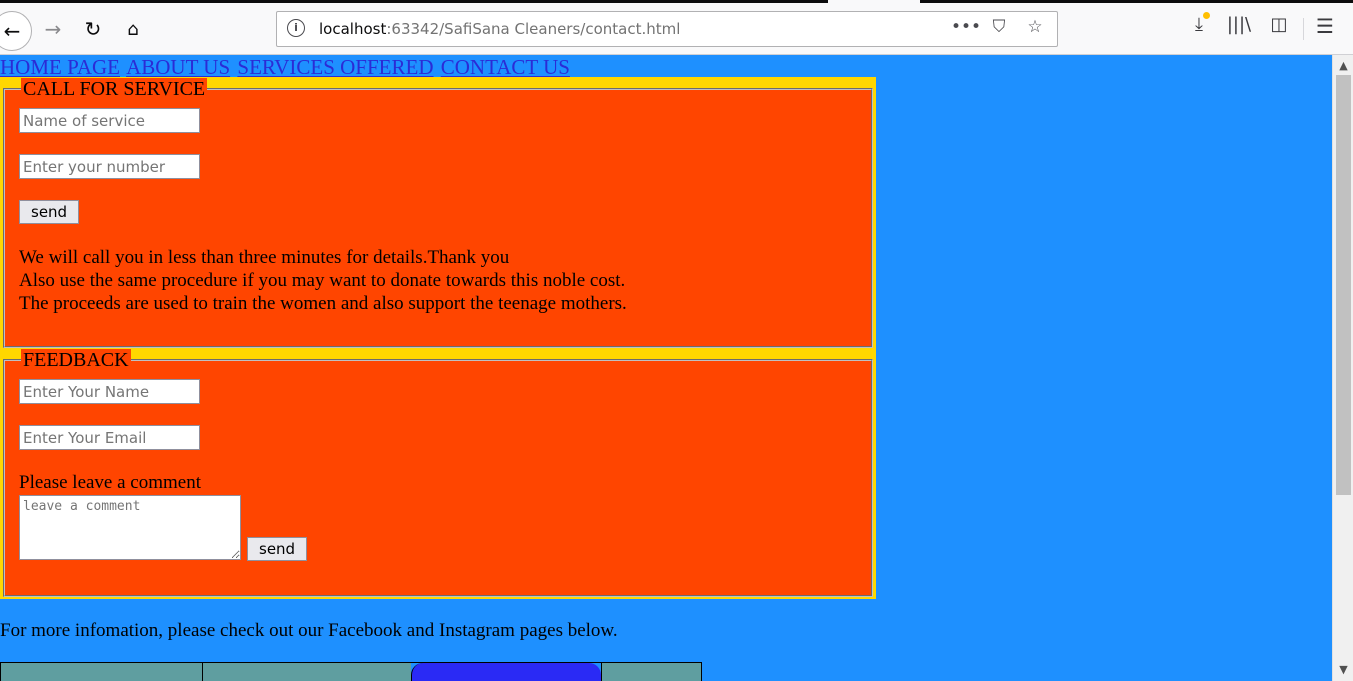  Describe the element at coordinates (76, 360) in the screenshot. I see `feedback-legend: FEEDBACK` at that location.